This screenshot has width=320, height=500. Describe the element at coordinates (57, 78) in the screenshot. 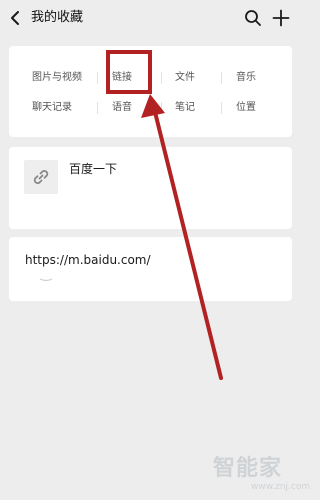

I see `category-photos-videos: 图片与视频` at that location.